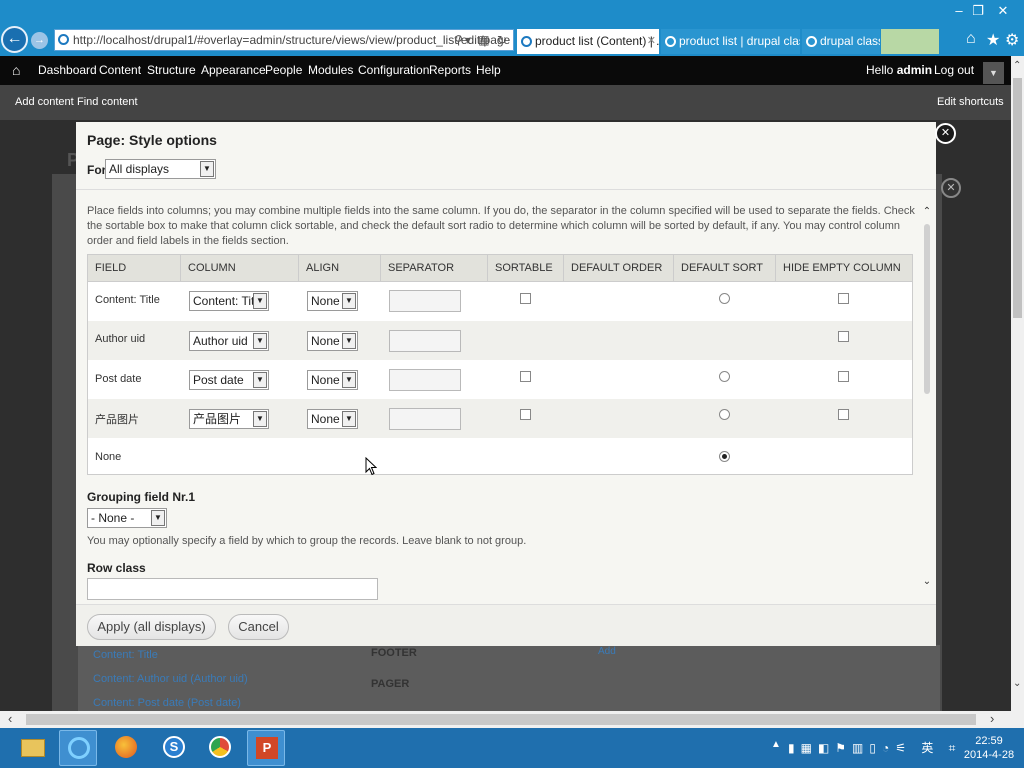 This screenshot has height=768, width=1024. Describe the element at coordinates (232, 589) in the screenshot. I see `row-class-input` at that location.